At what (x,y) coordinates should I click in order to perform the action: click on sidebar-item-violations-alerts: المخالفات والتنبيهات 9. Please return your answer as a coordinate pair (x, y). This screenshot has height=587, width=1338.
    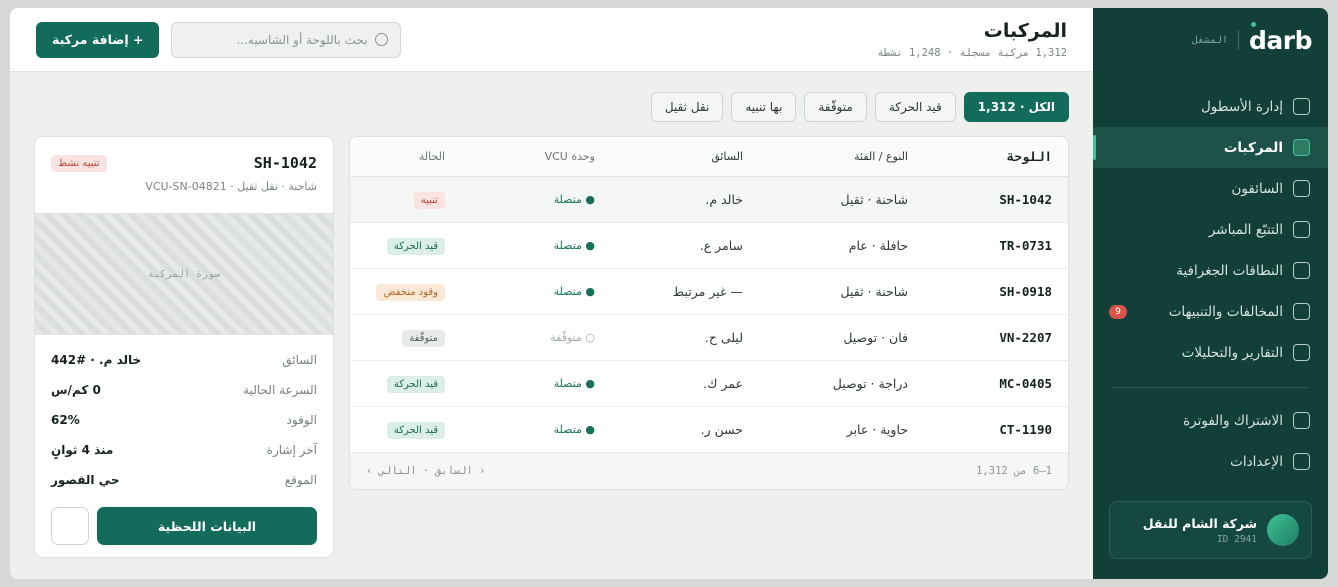
    Looking at the image, I should click on (1210, 311).